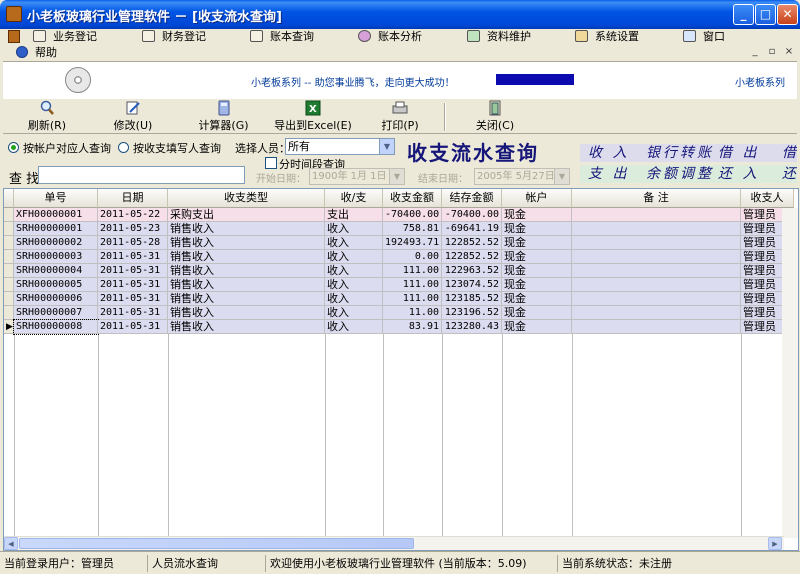  Describe the element at coordinates (133, 229) in the screenshot. I see `cell-date: 2011-05-23` at that location.